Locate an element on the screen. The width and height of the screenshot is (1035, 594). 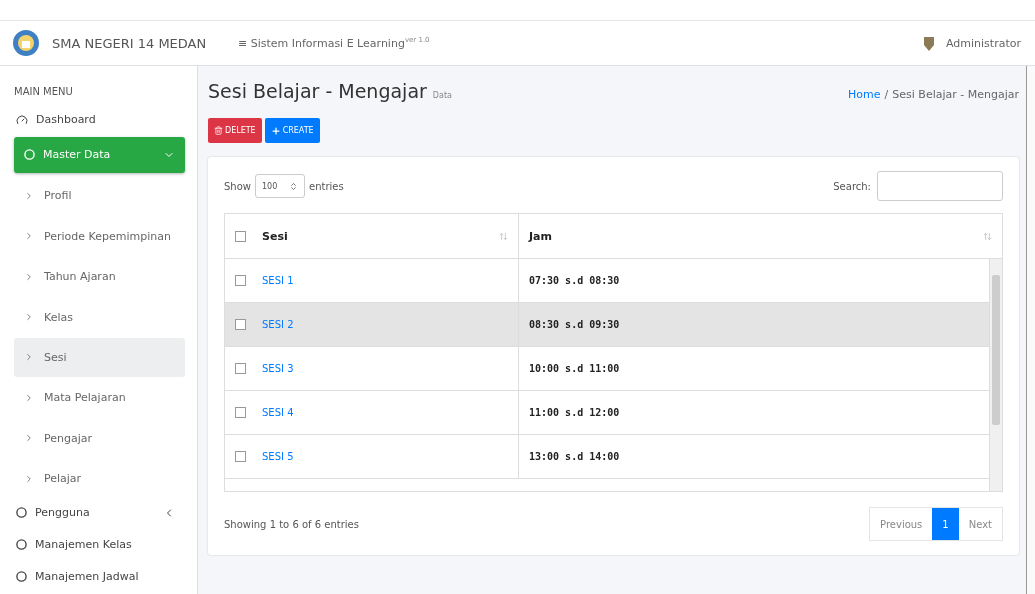
menu-heading: MAIN MENU is located at coordinates (44, 91).